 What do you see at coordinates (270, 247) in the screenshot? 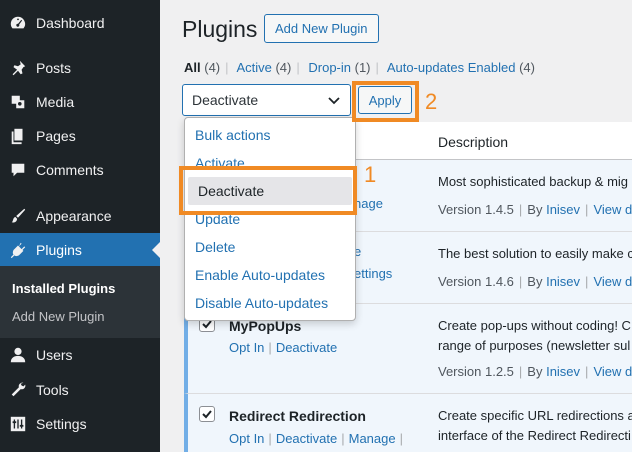
I see `option-delete: Delete` at bounding box center [270, 247].